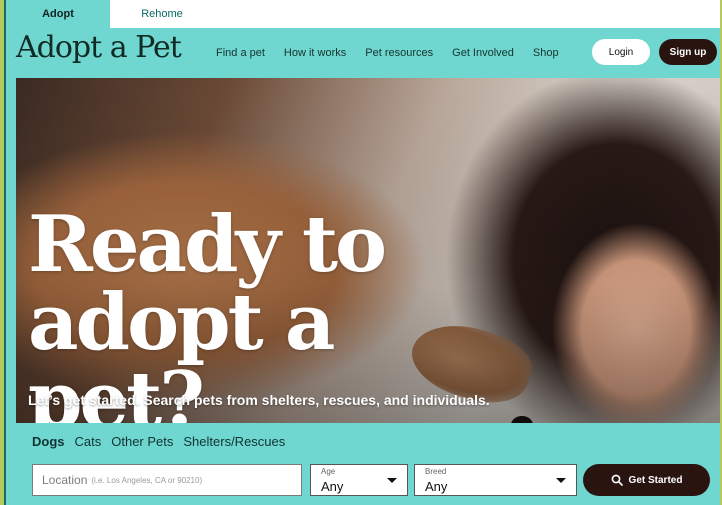 The width and height of the screenshot is (722, 505). I want to click on tab-adopt: Adopt, so click(58, 14).